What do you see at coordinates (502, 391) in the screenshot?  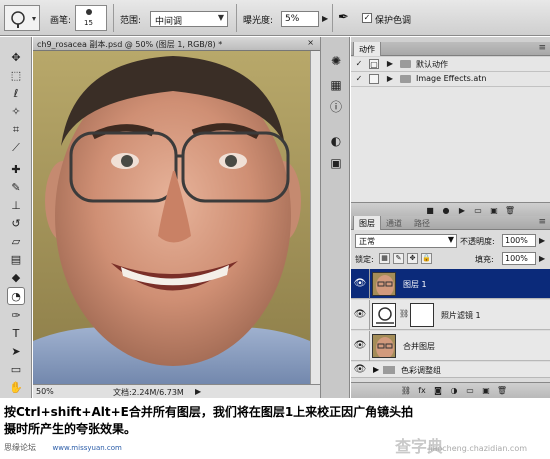 I see `trash-icon: 🗑` at bounding box center [502, 391].